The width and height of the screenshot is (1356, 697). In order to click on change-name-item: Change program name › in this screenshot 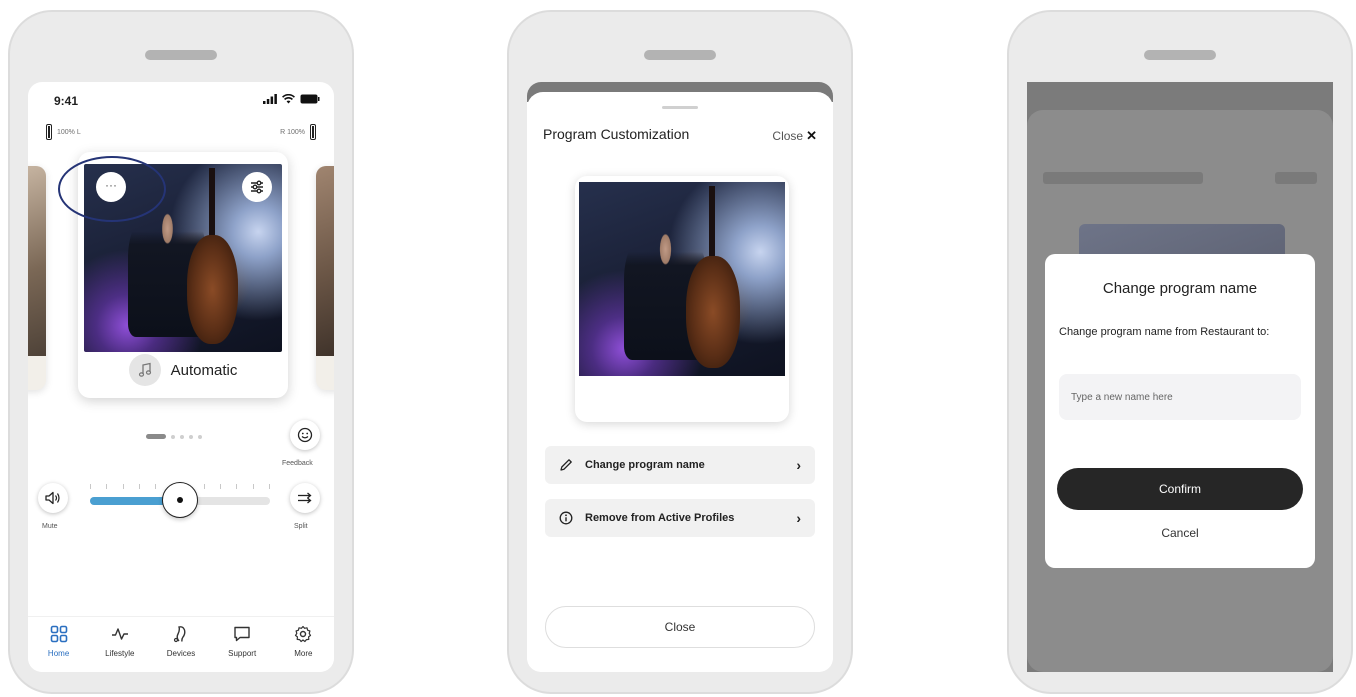, I will do `click(680, 465)`.